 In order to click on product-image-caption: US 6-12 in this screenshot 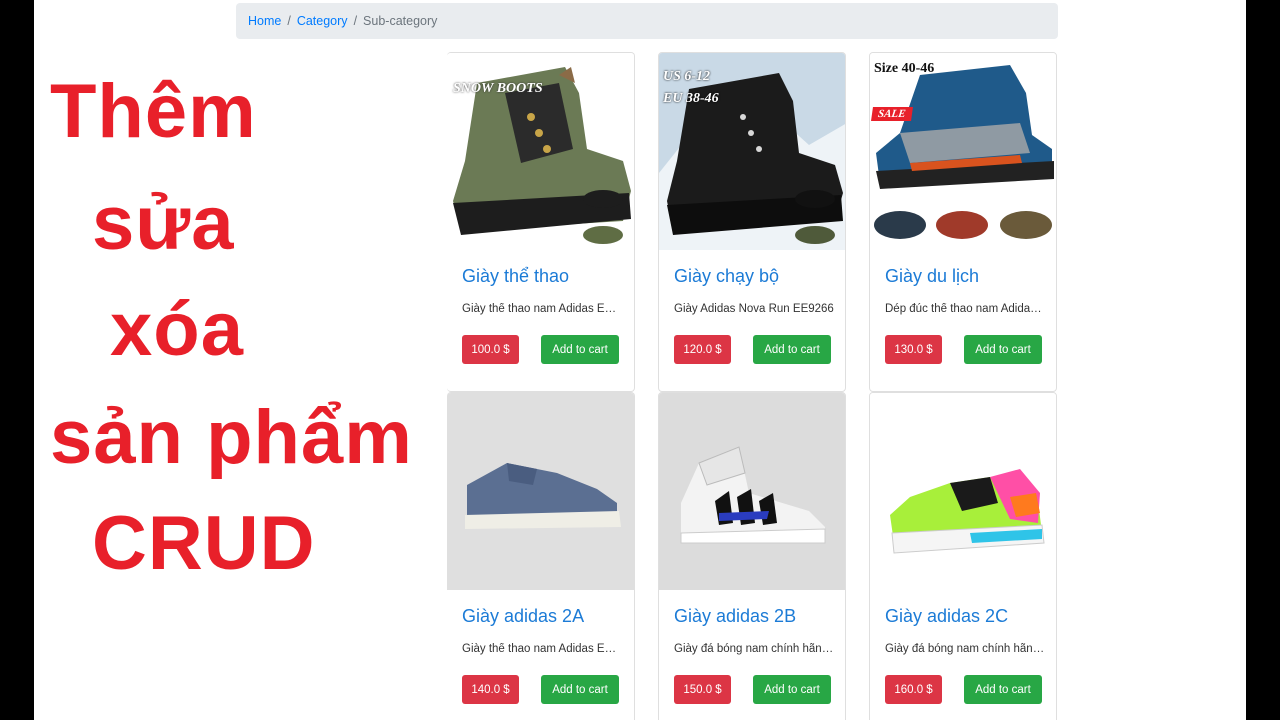, I will do `click(687, 76)`.